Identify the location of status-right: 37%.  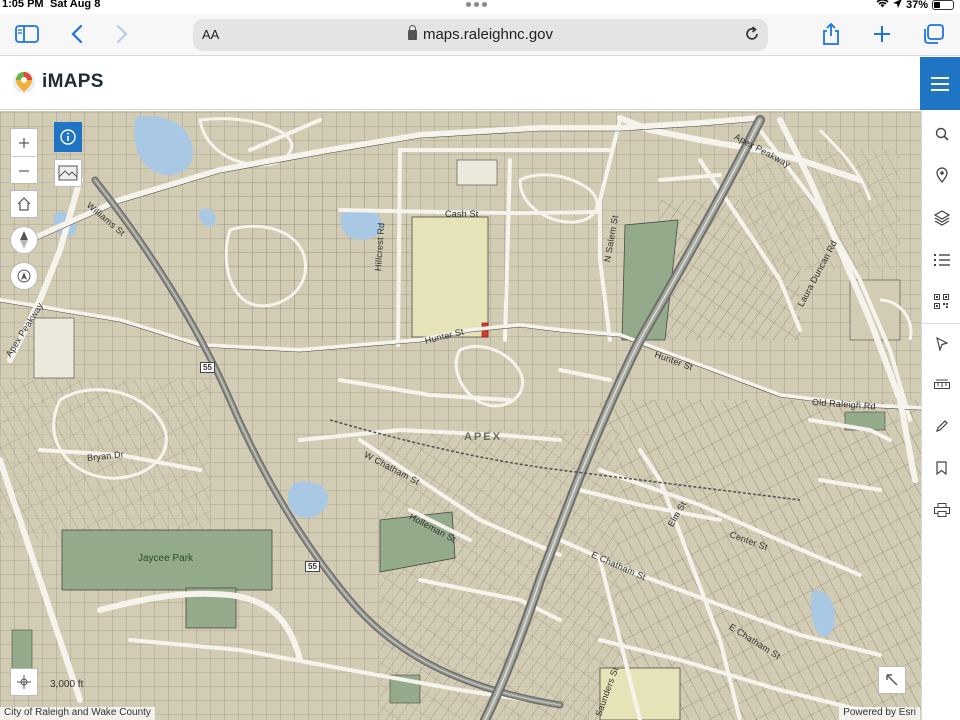
(915, 5).